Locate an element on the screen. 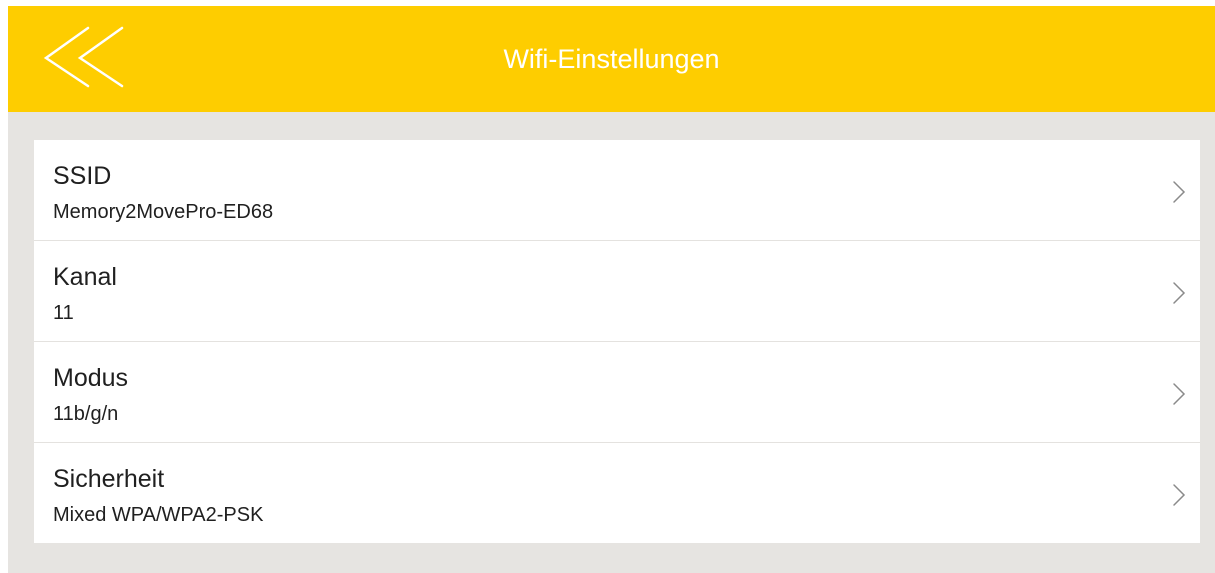 This screenshot has height=573, width=1215. settings-item-value: 11b/g/n is located at coordinates (86, 414).